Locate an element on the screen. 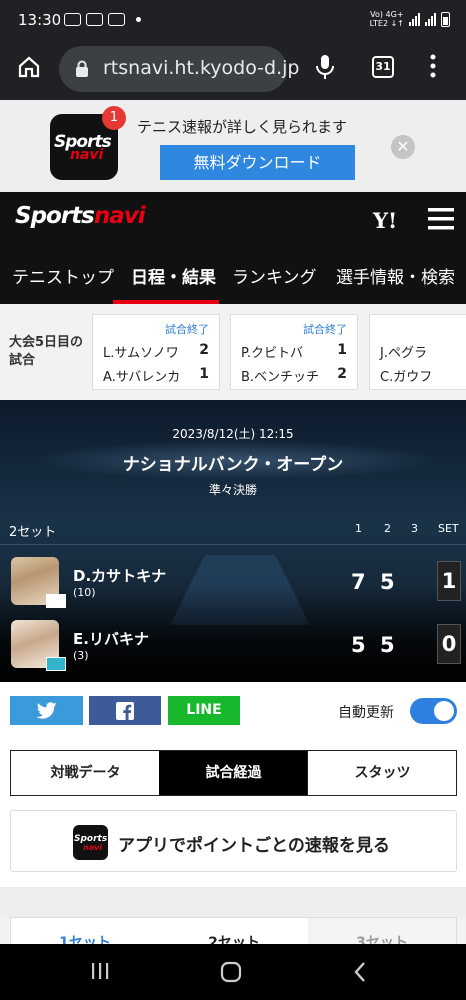 This screenshot has width=466, height=1000. player-seed: (3) is located at coordinates (81, 655).